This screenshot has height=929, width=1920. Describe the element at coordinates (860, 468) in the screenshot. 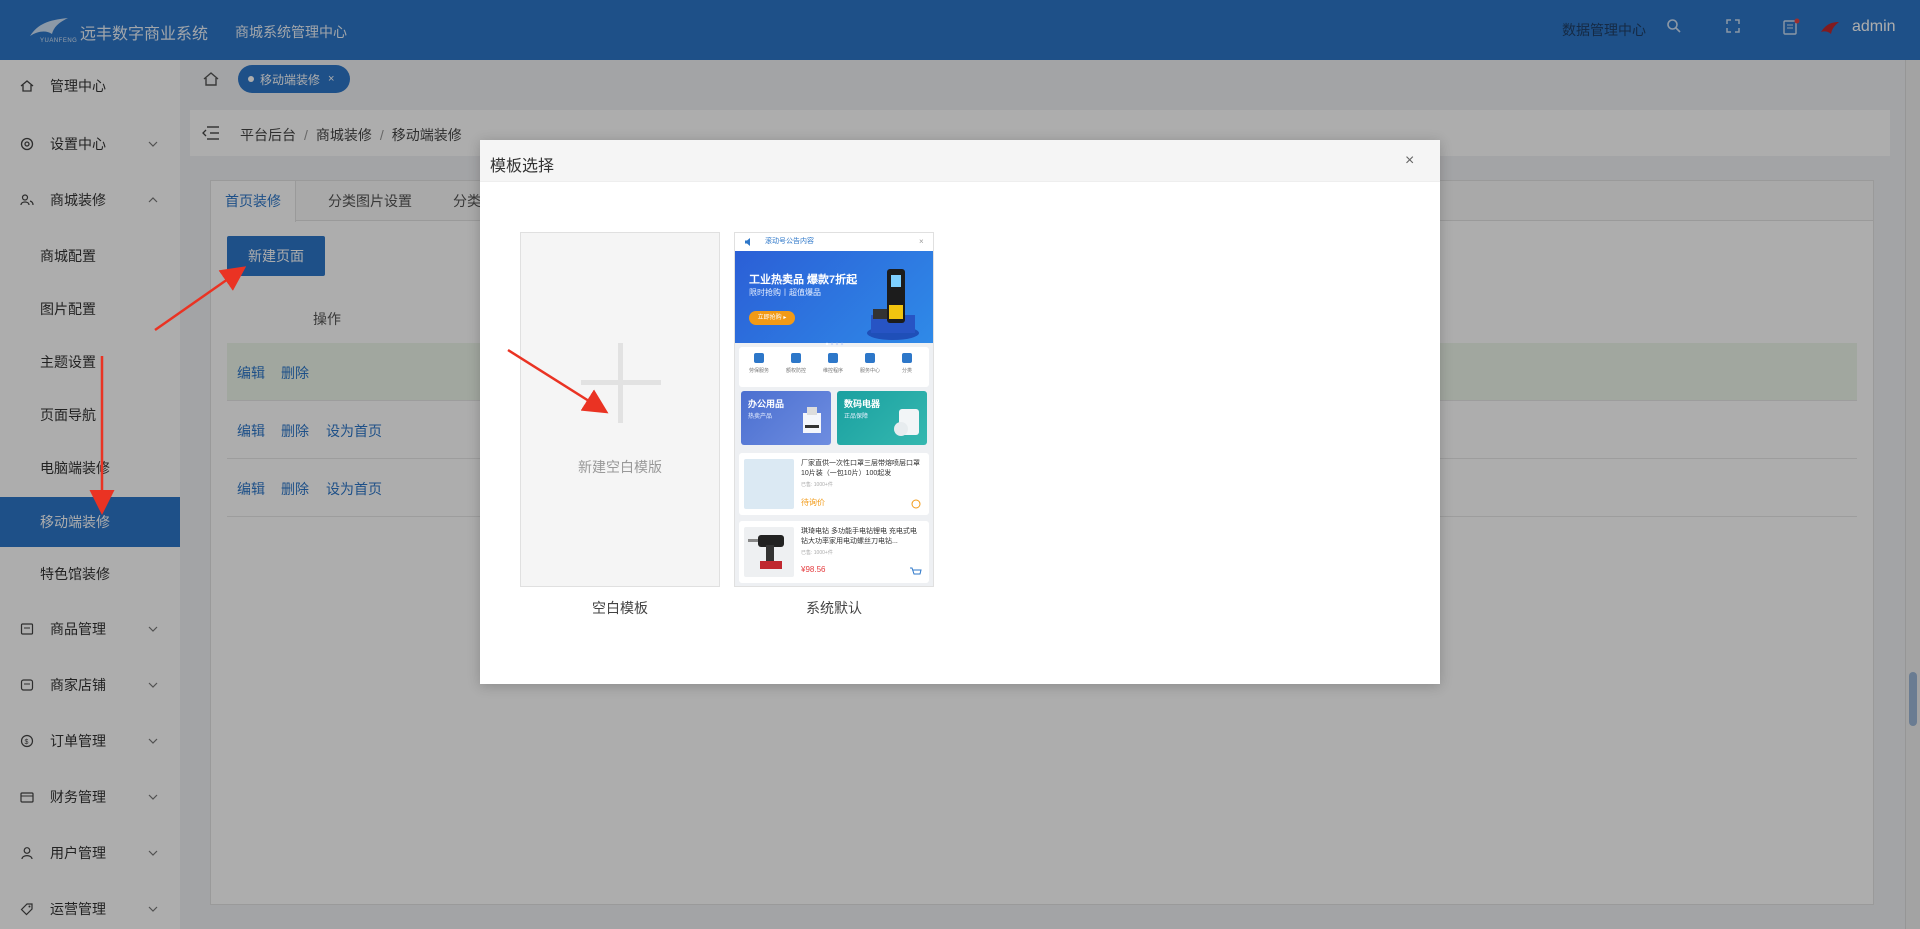

I see `product-name: 厂家直供一次性口罩三层带熔喷层口罩10片装（一包10片）100起发` at that location.